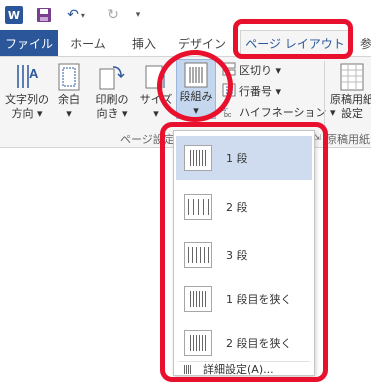  What do you see at coordinates (228, 115) in the screenshot?
I see `svg-text: bc` at bounding box center [228, 115].